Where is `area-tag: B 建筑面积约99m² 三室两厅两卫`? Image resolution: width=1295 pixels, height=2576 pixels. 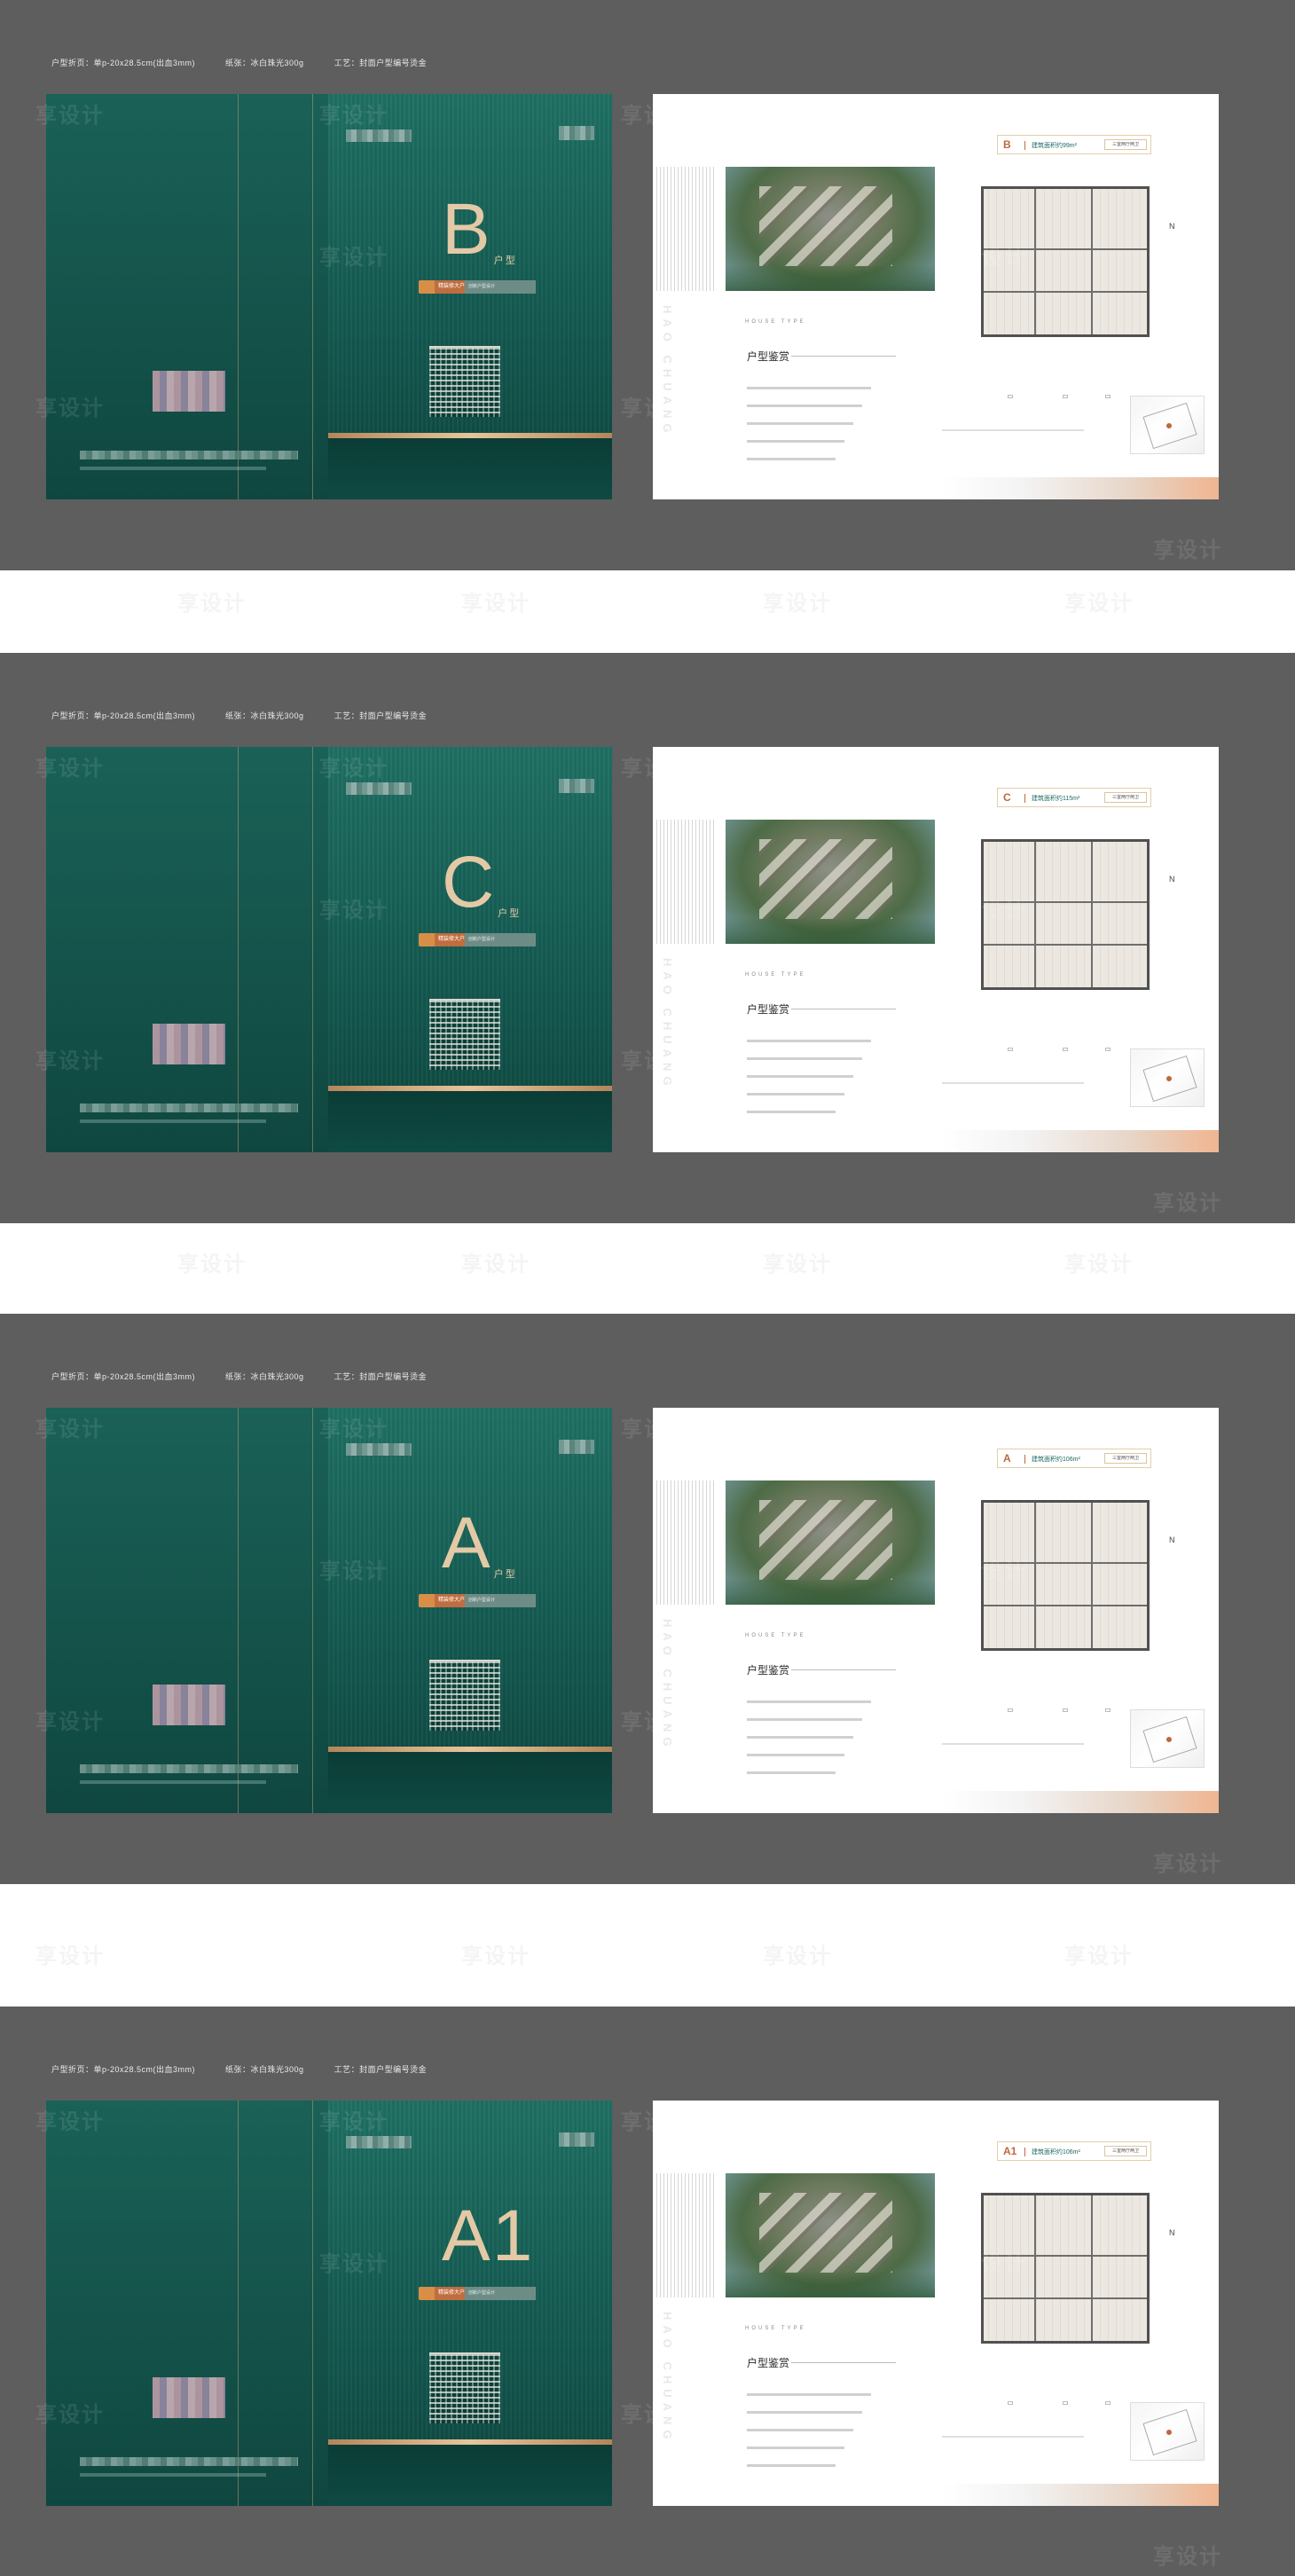
area-tag: B 建筑面积约99m² 三室两厅两卫 is located at coordinates (1074, 144).